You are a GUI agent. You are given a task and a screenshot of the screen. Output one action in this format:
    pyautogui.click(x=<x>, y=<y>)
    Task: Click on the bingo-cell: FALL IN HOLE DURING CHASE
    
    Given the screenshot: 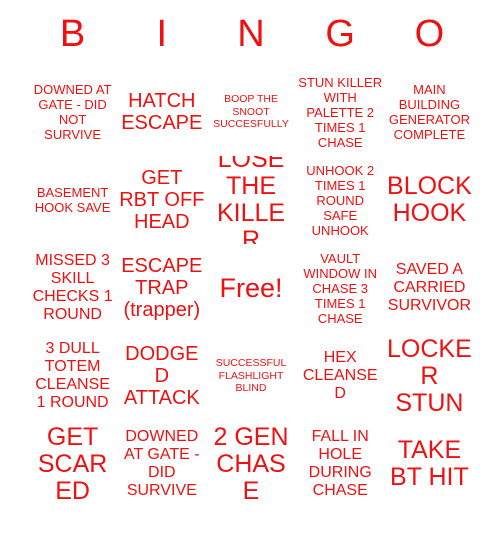 What is the action you would take?
    pyautogui.click(x=340, y=464)
    